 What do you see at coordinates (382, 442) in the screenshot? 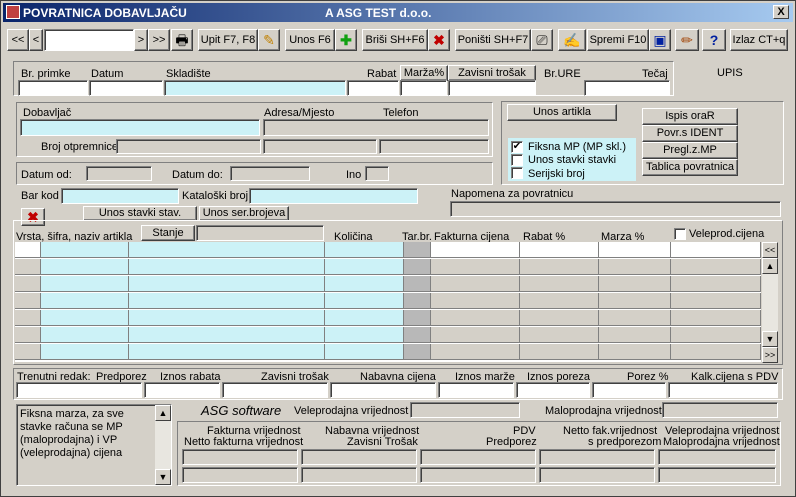
I see `zavisni-vr-label: Zavisni Trošak` at bounding box center [382, 442].